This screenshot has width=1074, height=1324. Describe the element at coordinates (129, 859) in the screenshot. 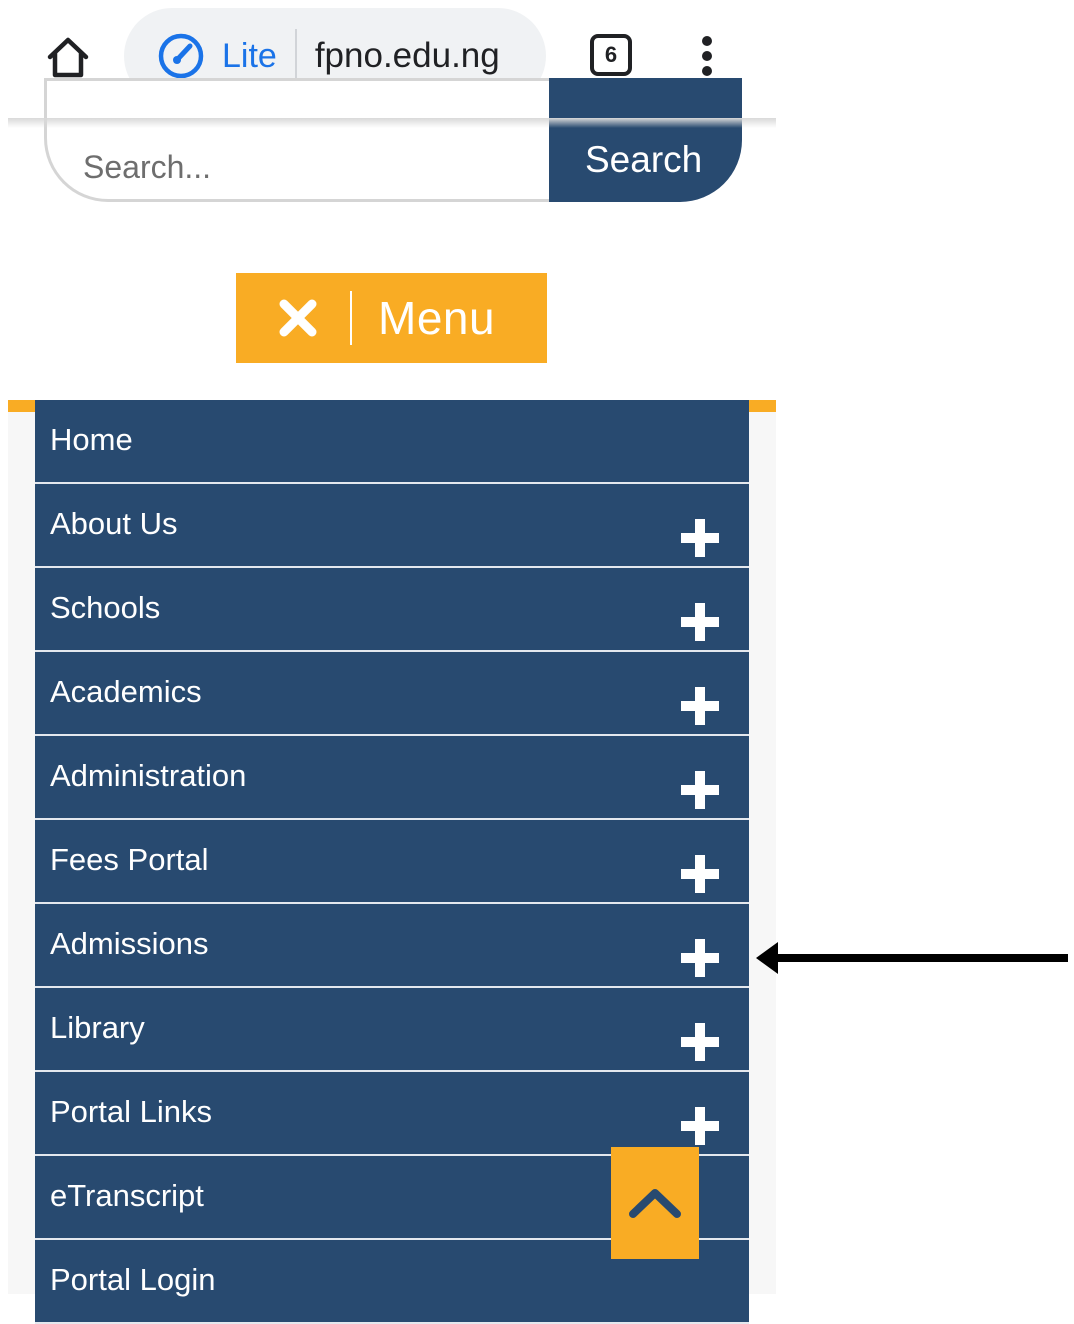

I see `nav-item-label: Fees Portal` at that location.